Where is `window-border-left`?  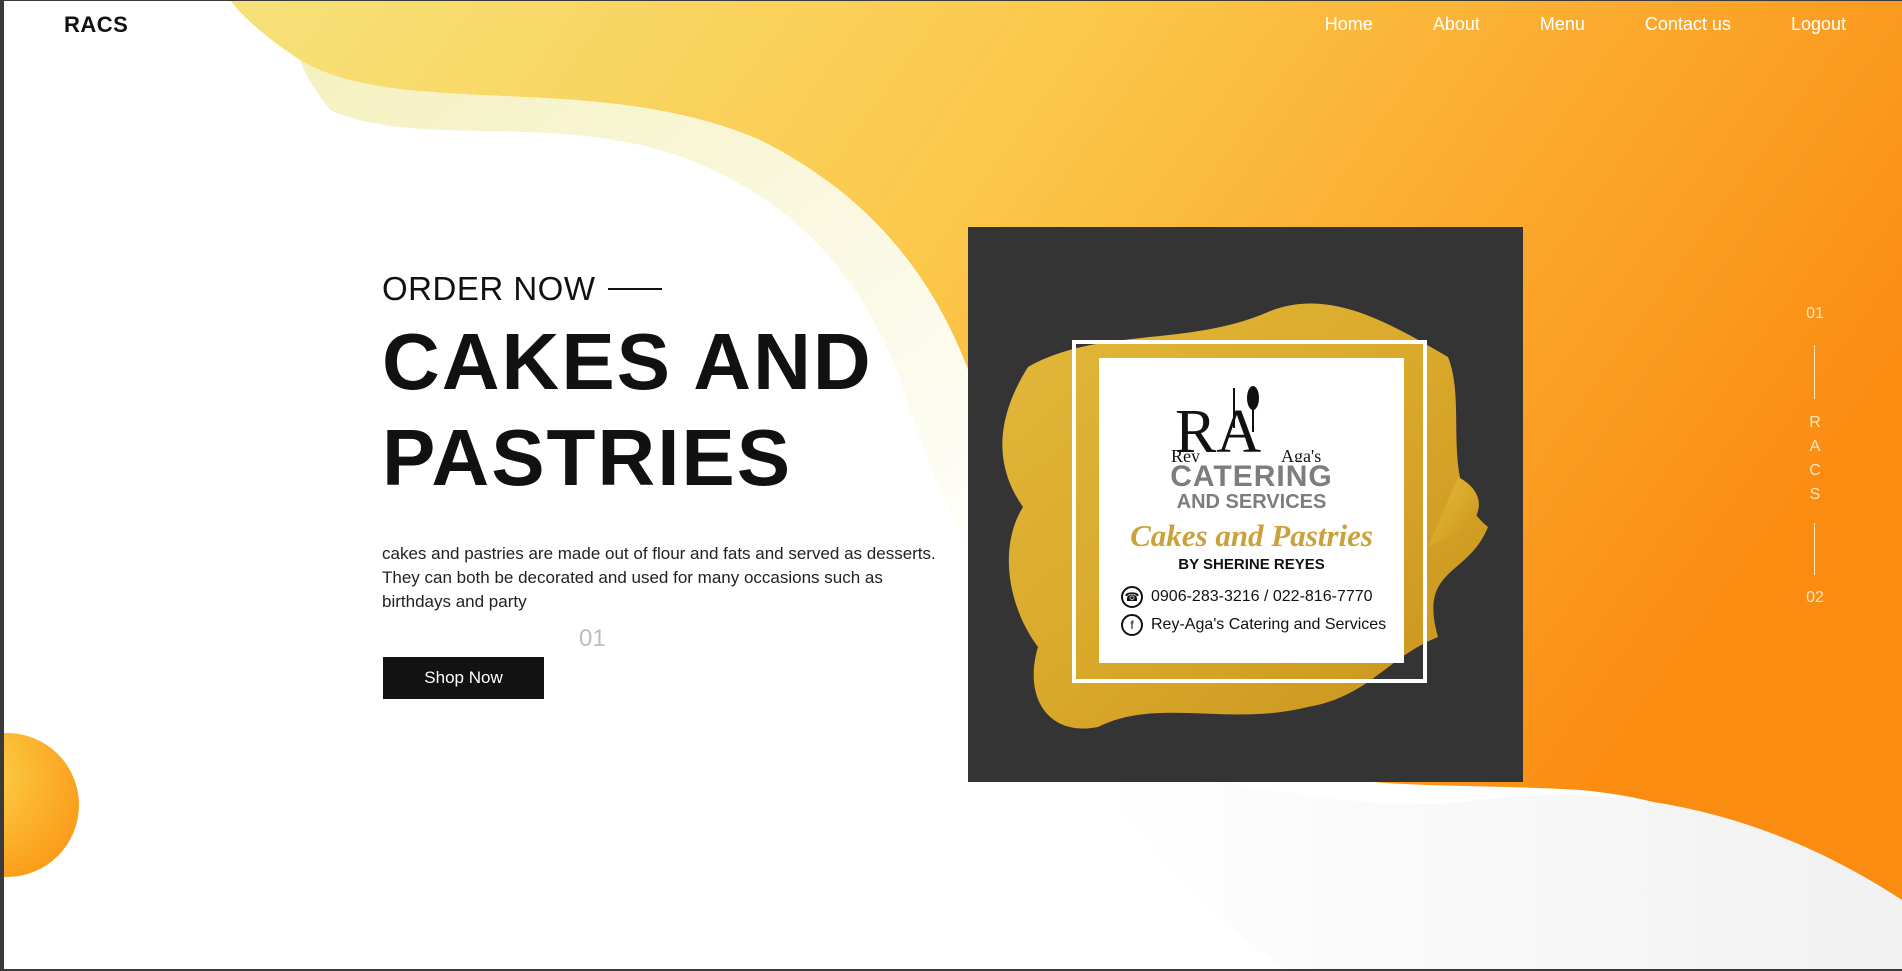
window-border-left is located at coordinates (2, 485).